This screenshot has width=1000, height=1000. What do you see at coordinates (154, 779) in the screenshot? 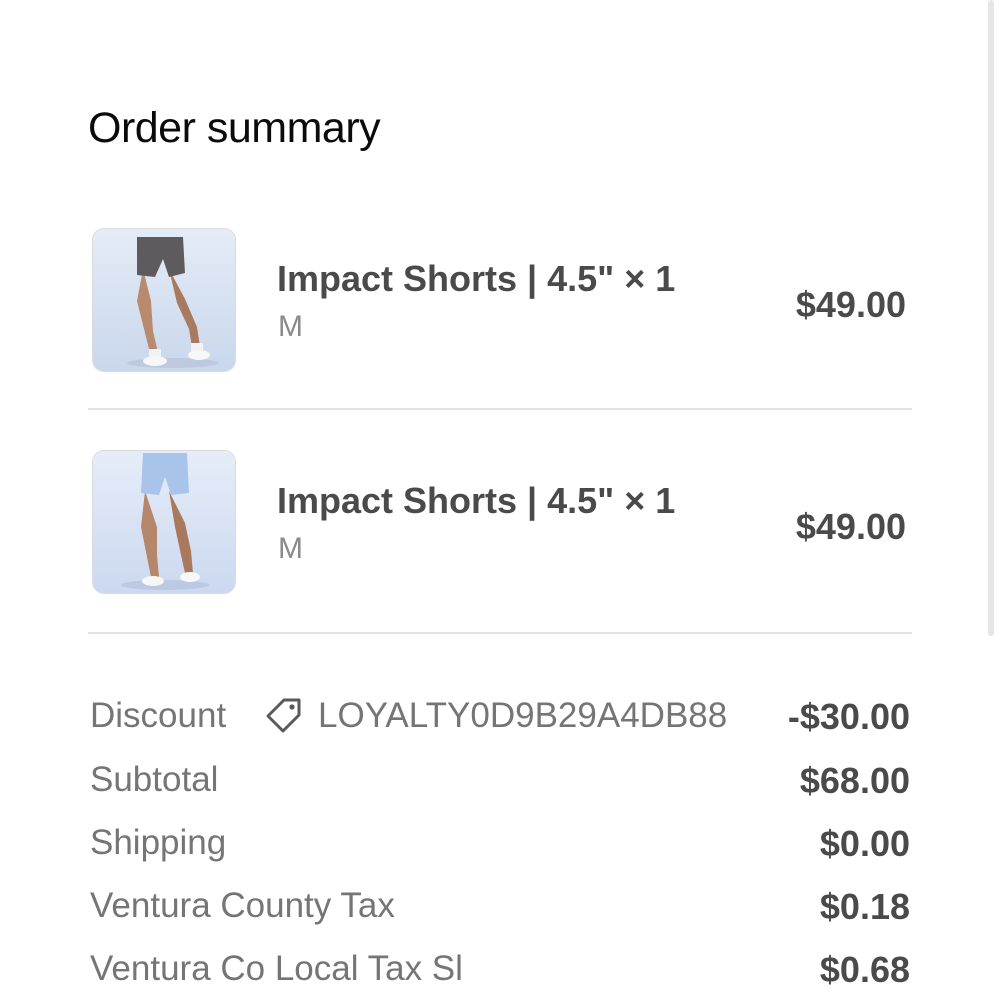
I see `subtotal-label: Subtotal` at bounding box center [154, 779].